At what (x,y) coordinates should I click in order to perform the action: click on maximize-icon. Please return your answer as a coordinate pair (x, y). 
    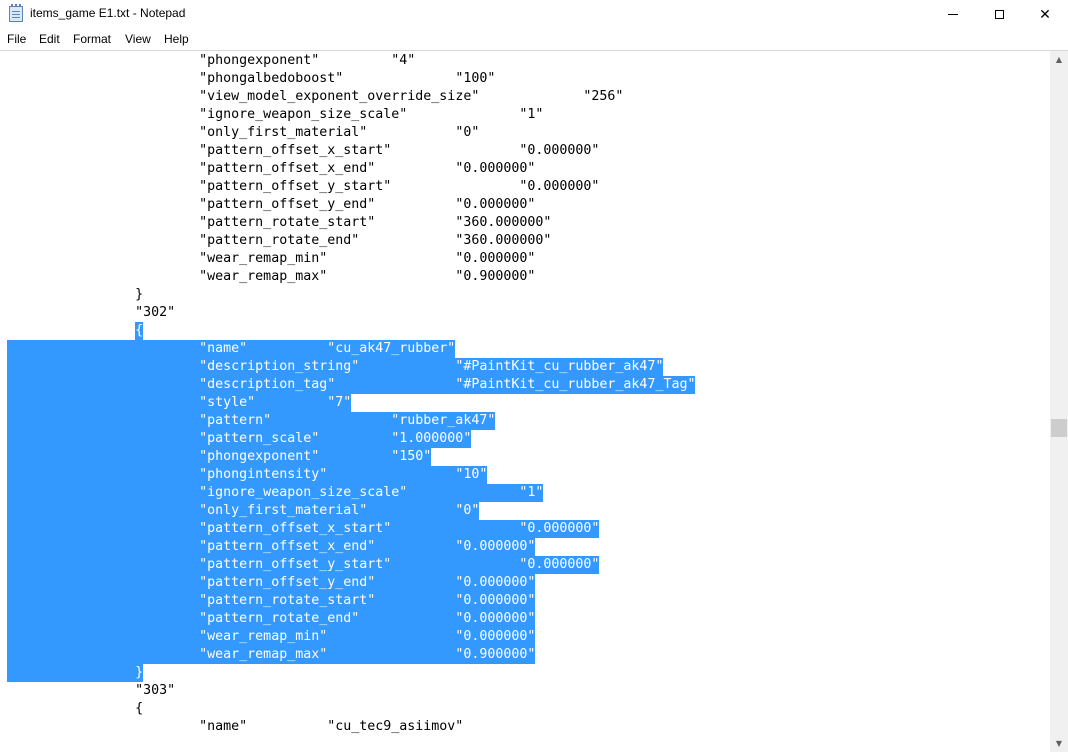
    Looking at the image, I should click on (999, 14).